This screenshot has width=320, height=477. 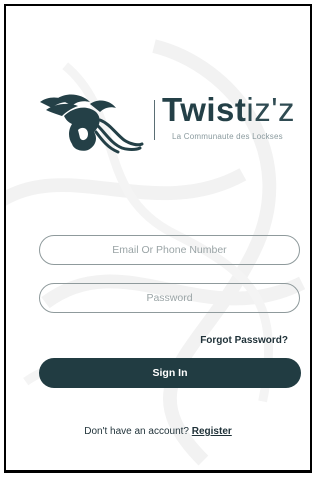 What do you see at coordinates (92, 124) in the screenshot?
I see `logo-mark-icon` at bounding box center [92, 124].